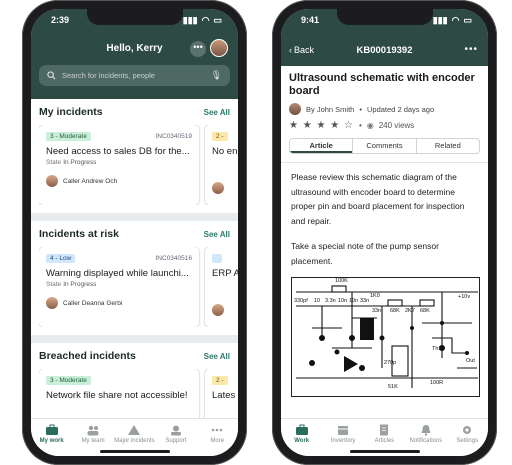  I want to click on author-row: By John Smith • Updated 2 days ago, so click(384, 106).